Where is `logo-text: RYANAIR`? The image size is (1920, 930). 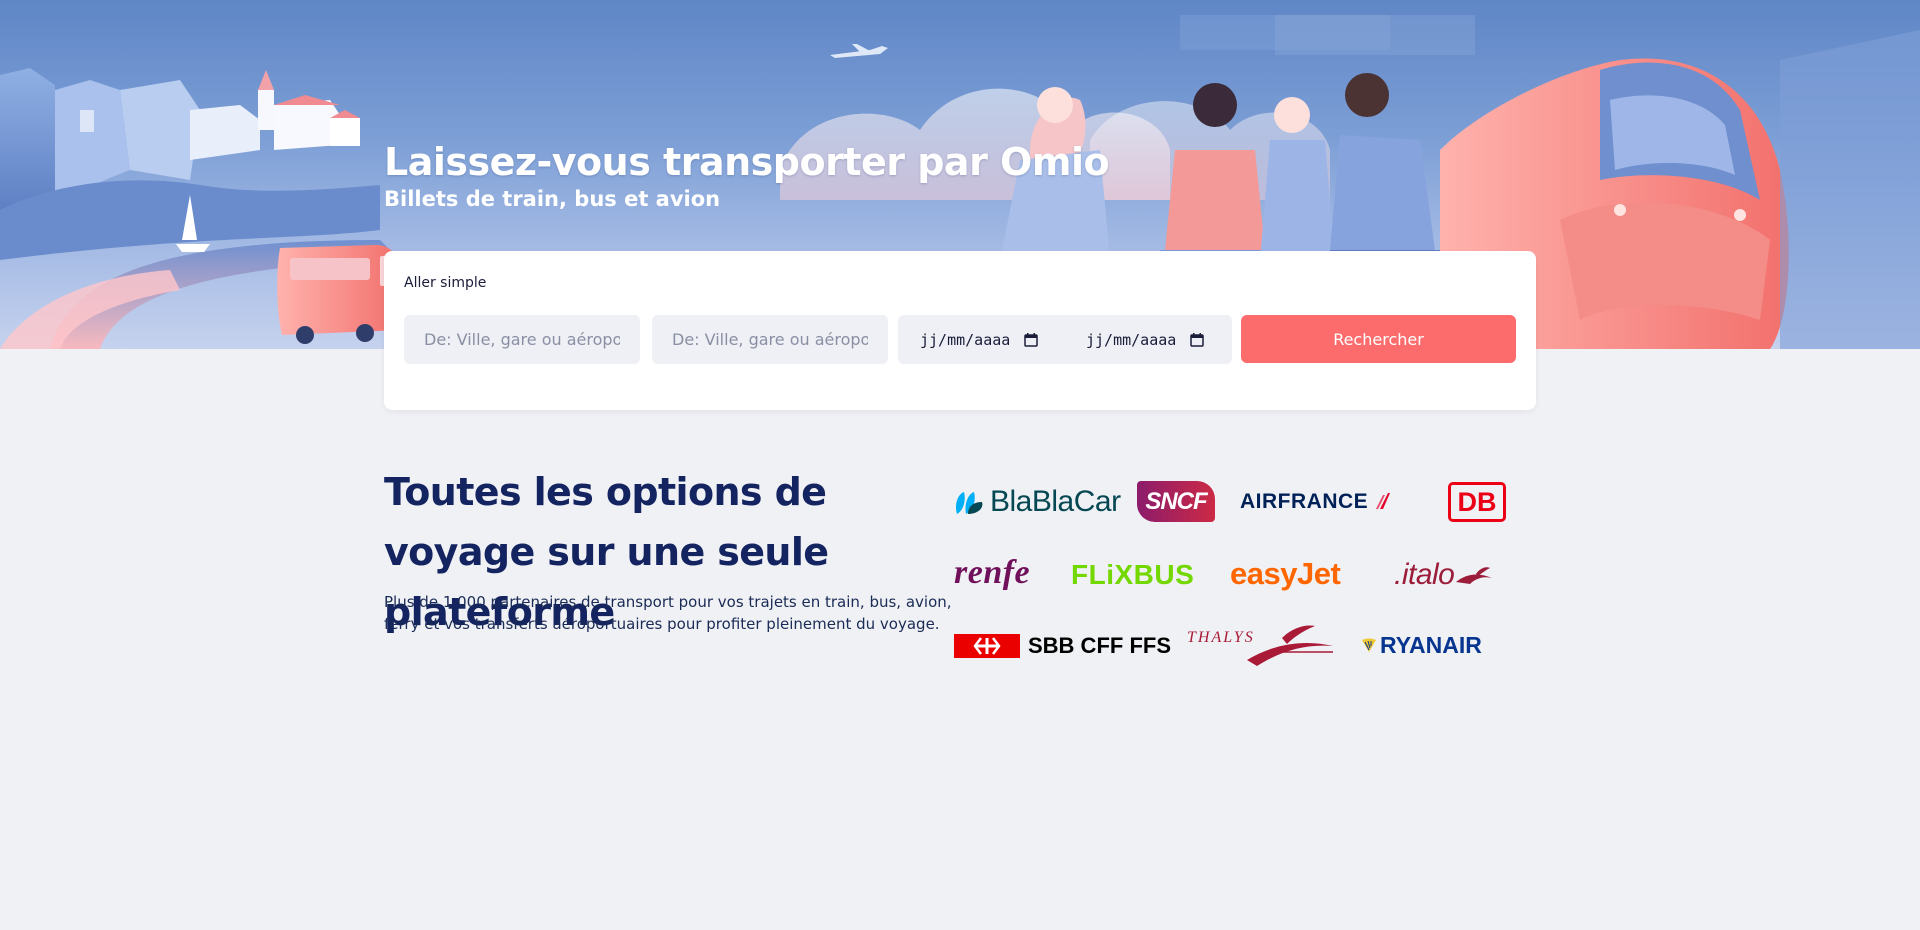 logo-text: RYANAIR is located at coordinates (1431, 644).